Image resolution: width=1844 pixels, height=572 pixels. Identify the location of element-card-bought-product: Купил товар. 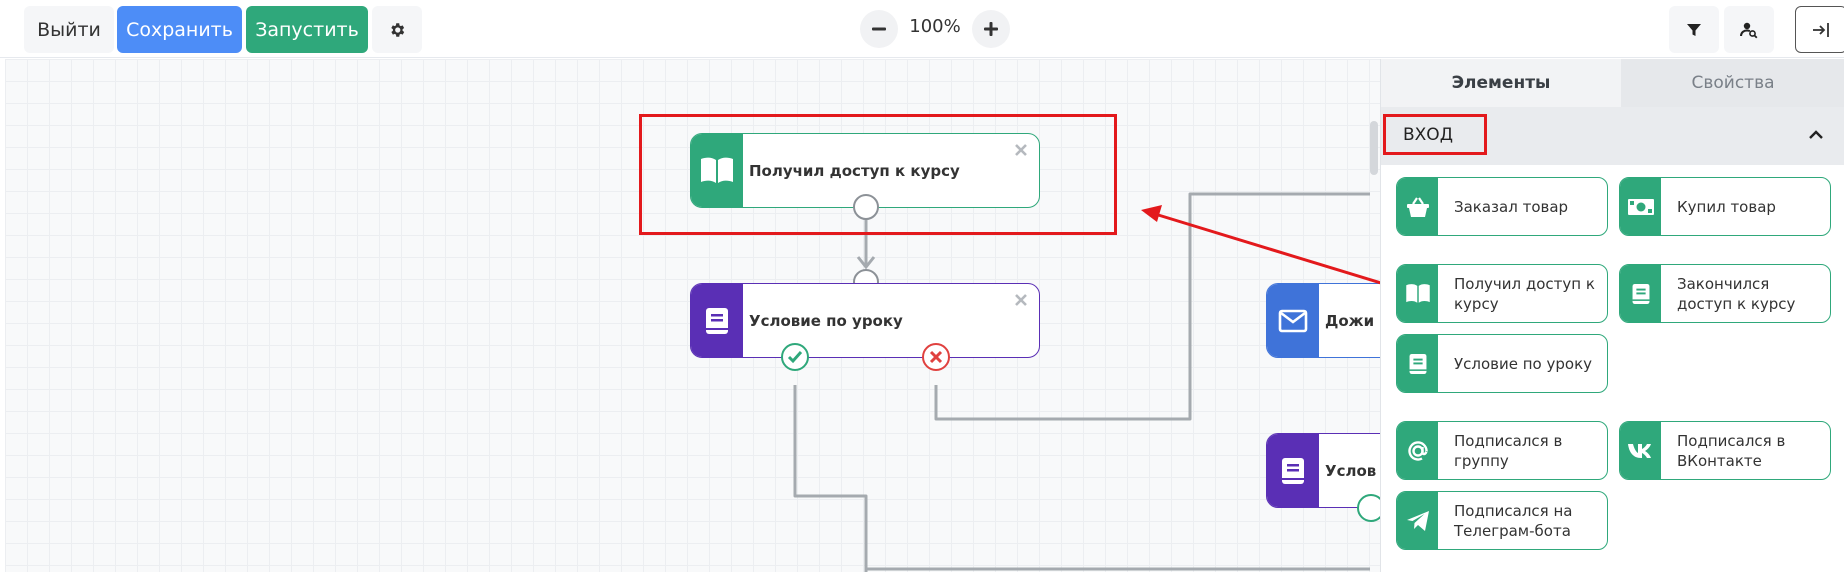
(1725, 206).